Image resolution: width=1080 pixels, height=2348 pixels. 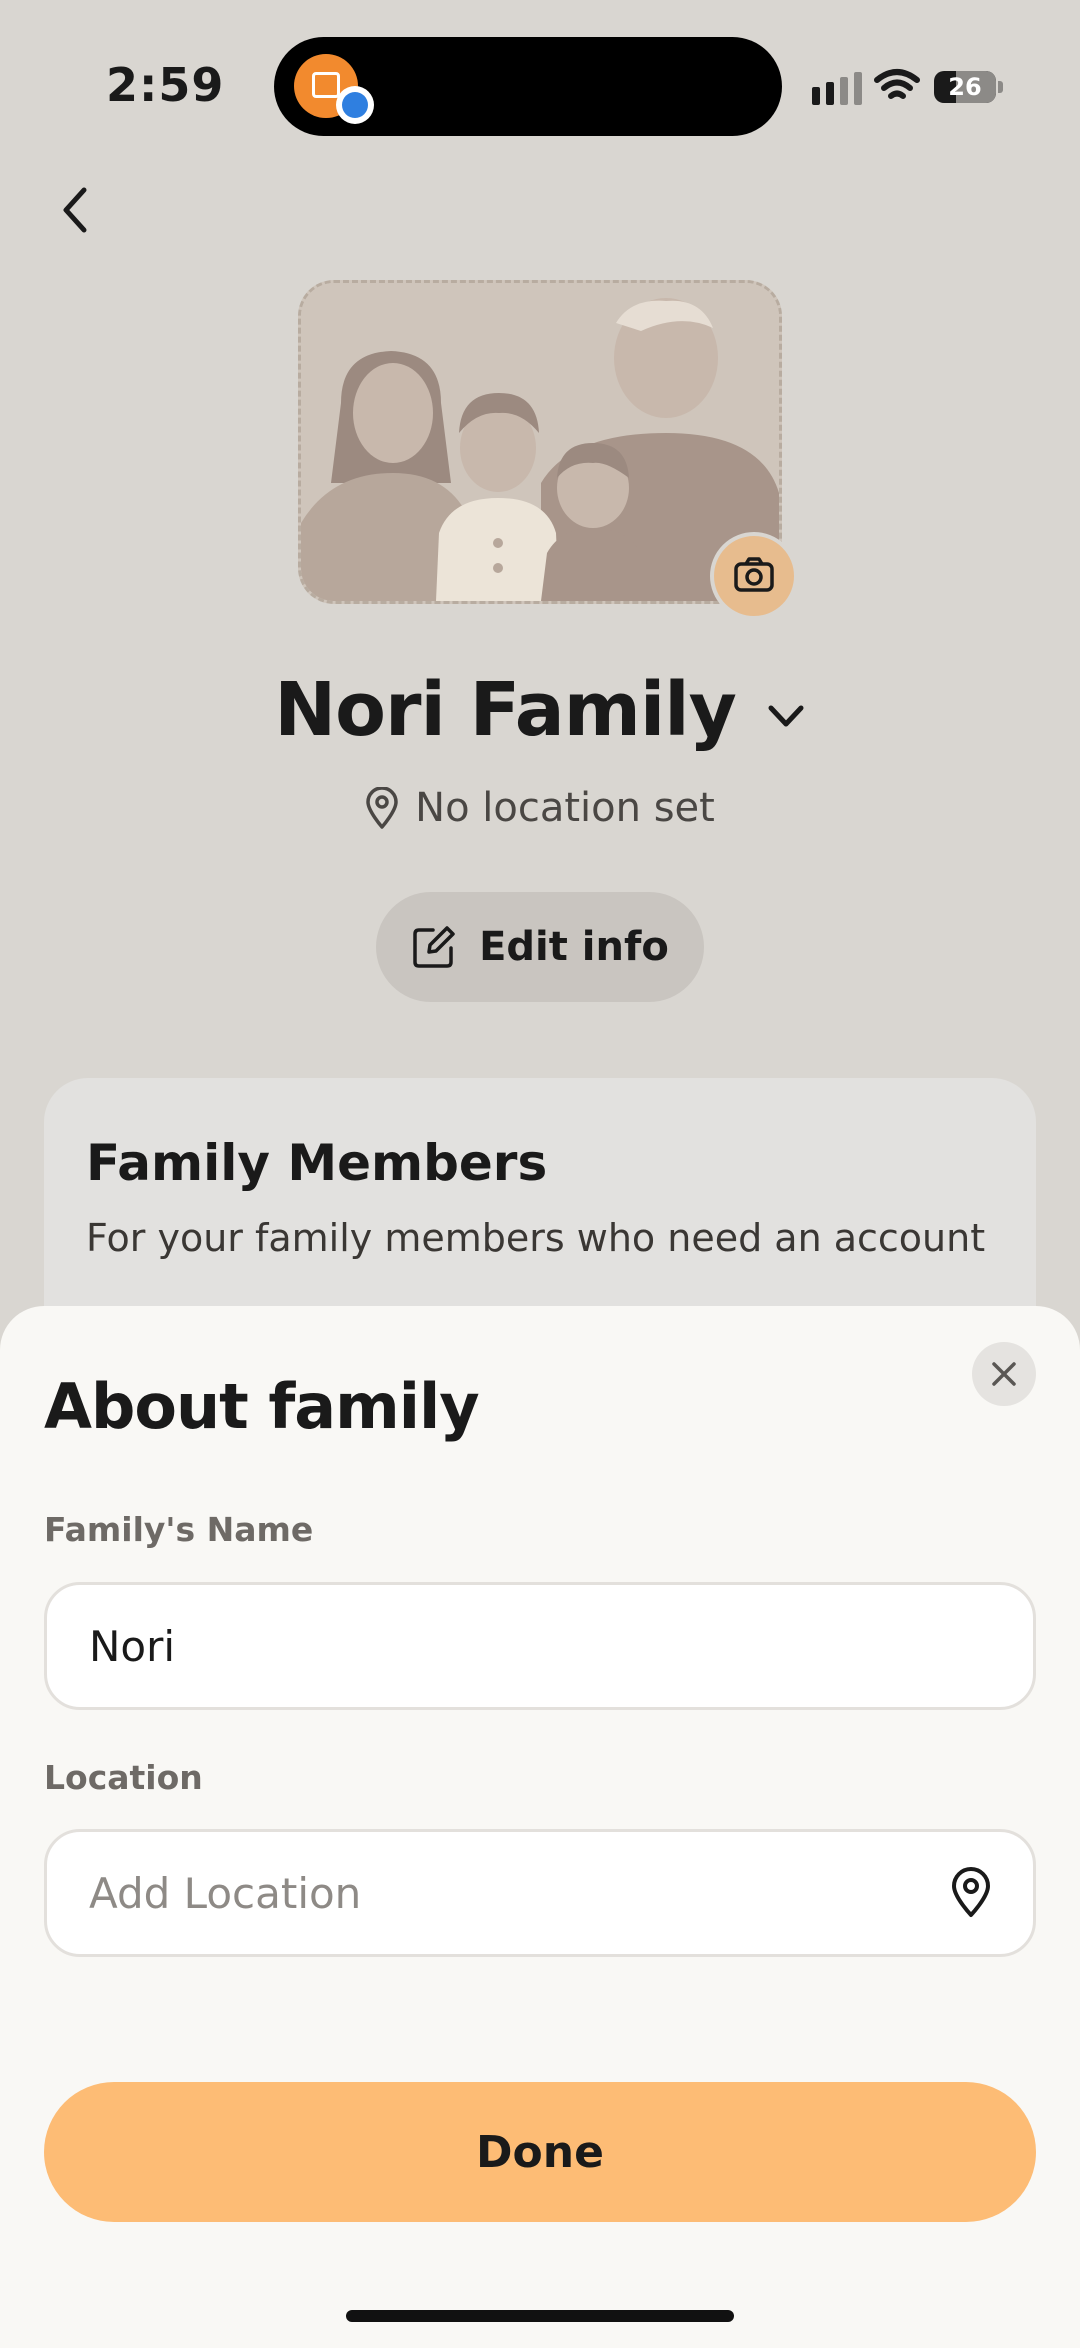 I want to click on members-title: Family Members, so click(x=317, y=1163).